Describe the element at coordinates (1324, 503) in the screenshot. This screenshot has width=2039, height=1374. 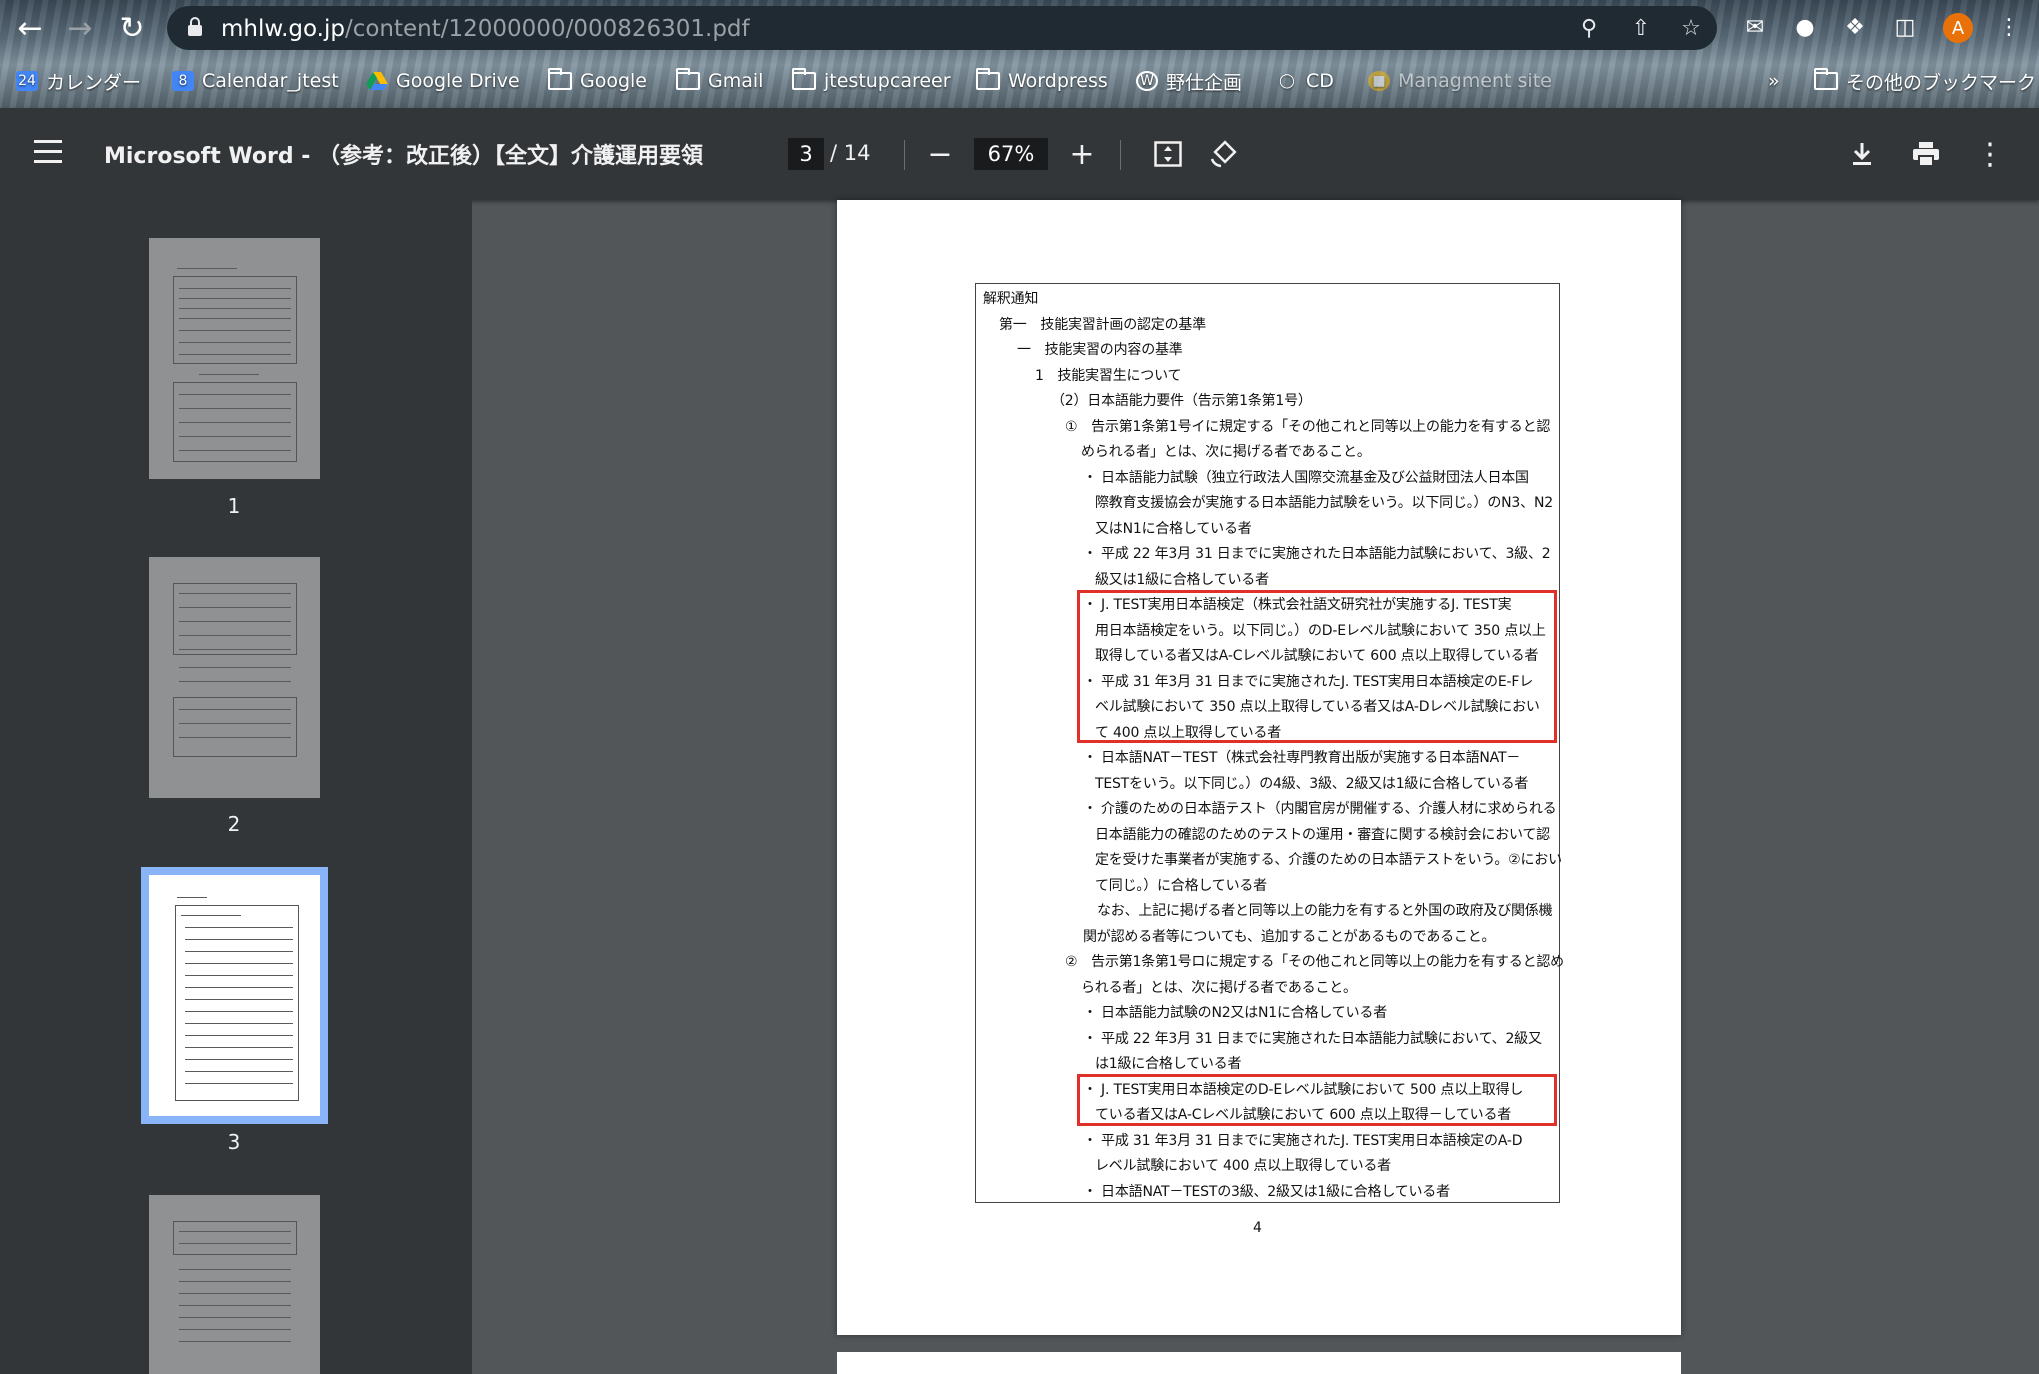
I see `document-text-line: 際教育支援協会が実施する日本語能力試験をいう。以下同じ。）のN3、N2` at that location.